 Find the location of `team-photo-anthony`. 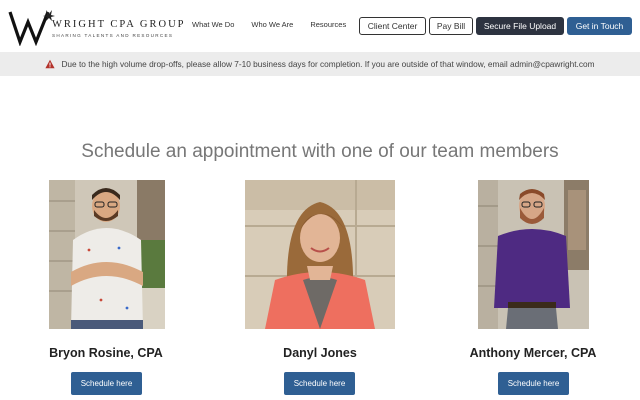

team-photo-anthony is located at coordinates (533, 254).